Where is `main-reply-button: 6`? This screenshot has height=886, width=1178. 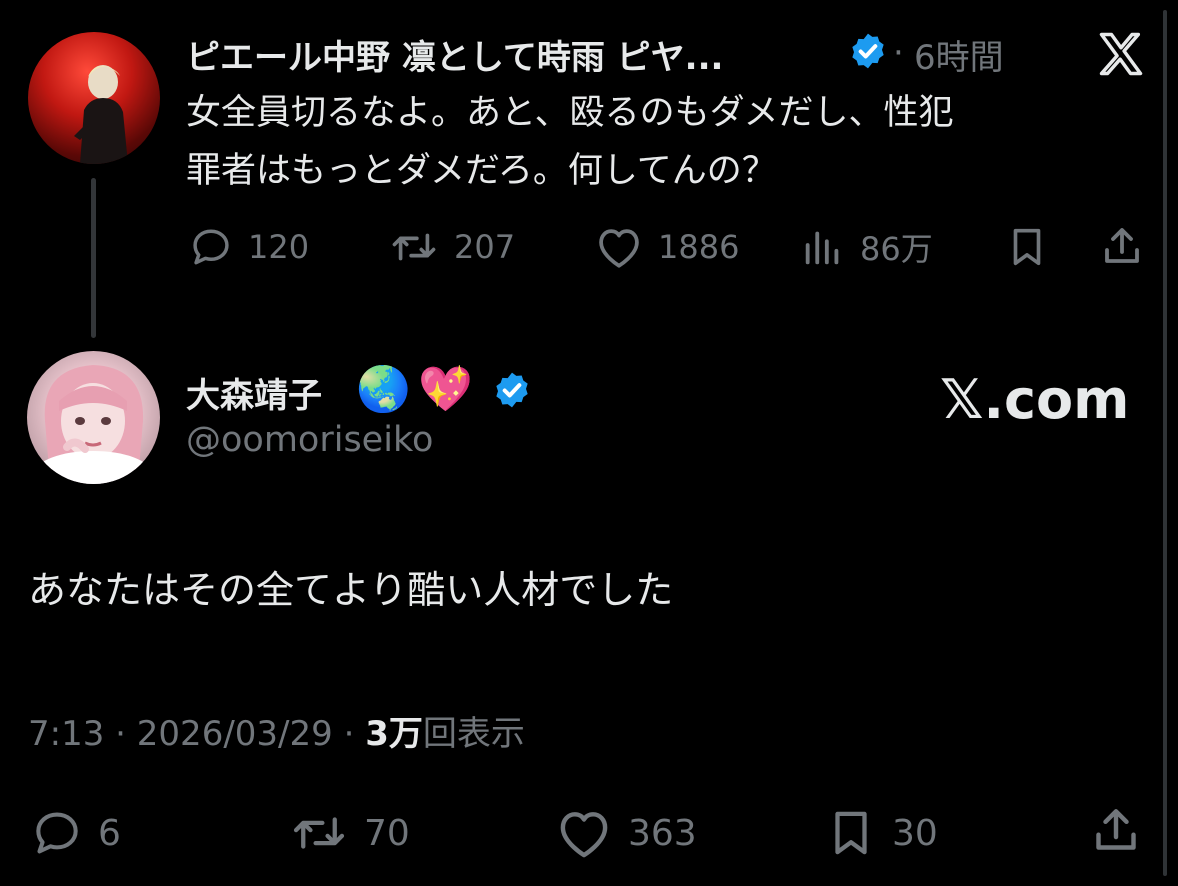
main-reply-button: 6 is located at coordinates (75, 833).